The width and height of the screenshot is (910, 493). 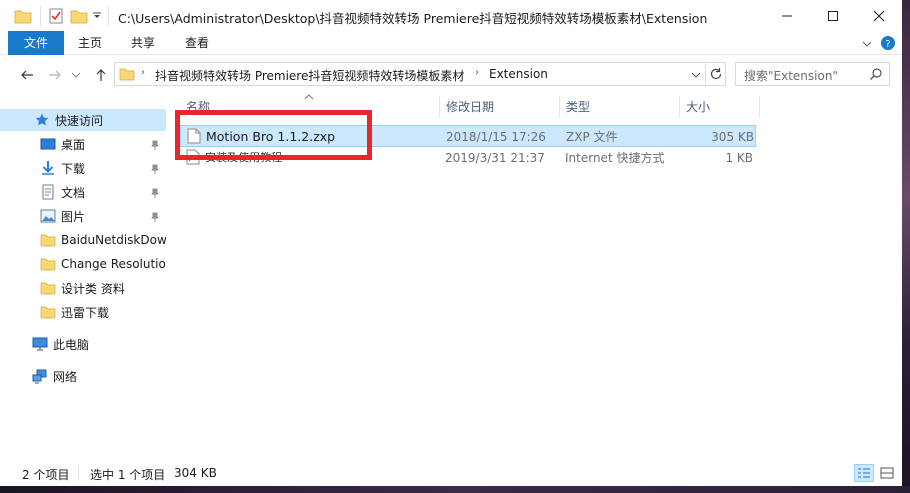 I want to click on tab-home: 主页, so click(x=90, y=43).